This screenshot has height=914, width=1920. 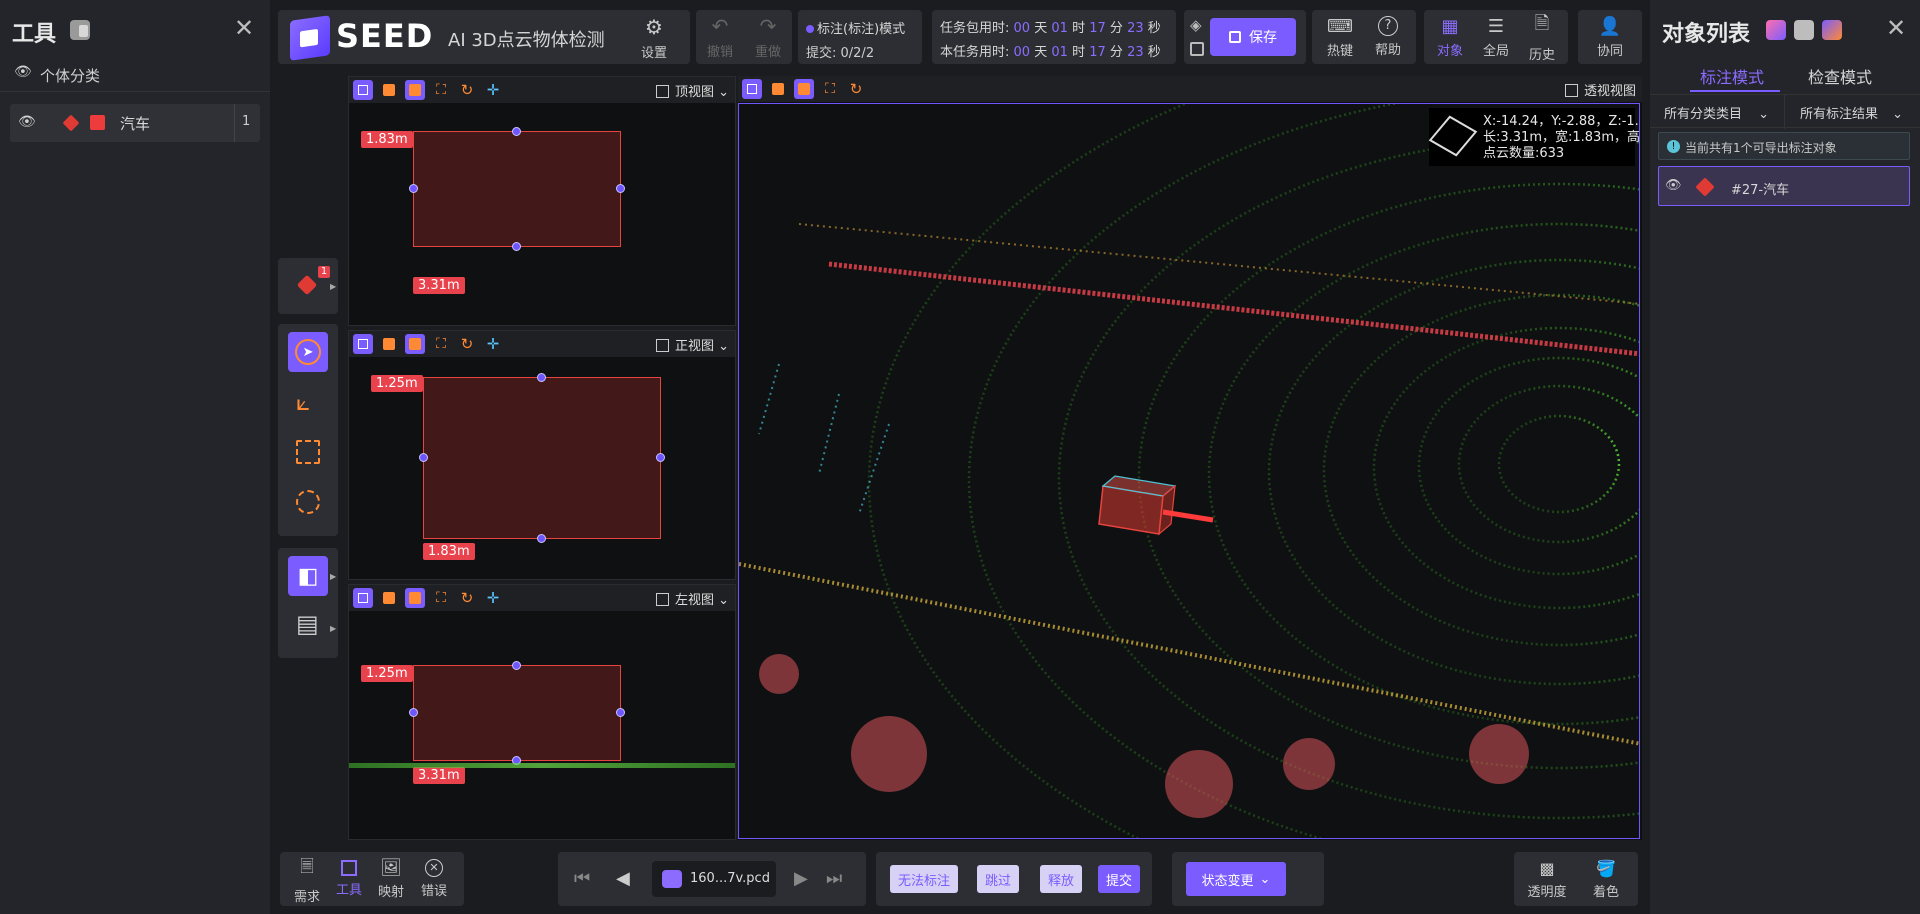 I want to click on require-button: 🗏 需求, so click(x=307, y=880).